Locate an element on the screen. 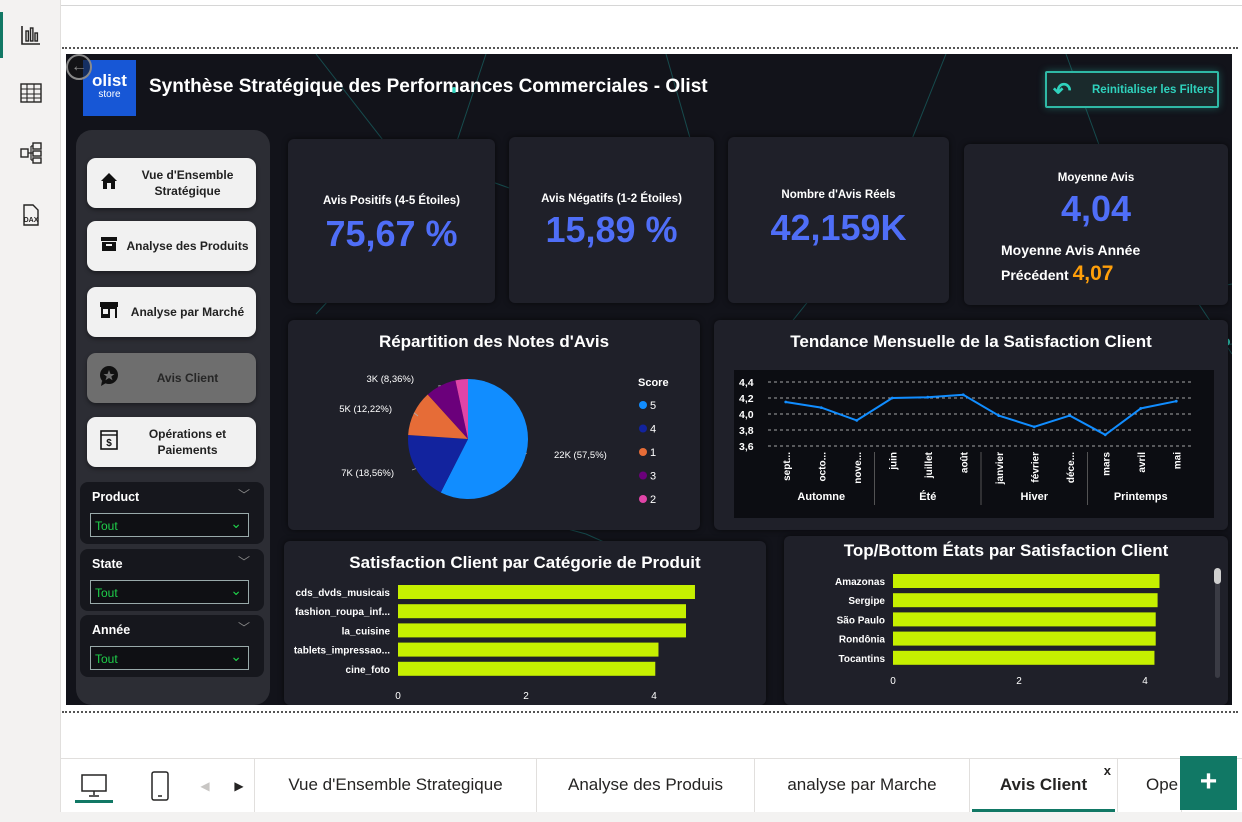 The image size is (1242, 822). model-view-button is located at coordinates (30, 153).